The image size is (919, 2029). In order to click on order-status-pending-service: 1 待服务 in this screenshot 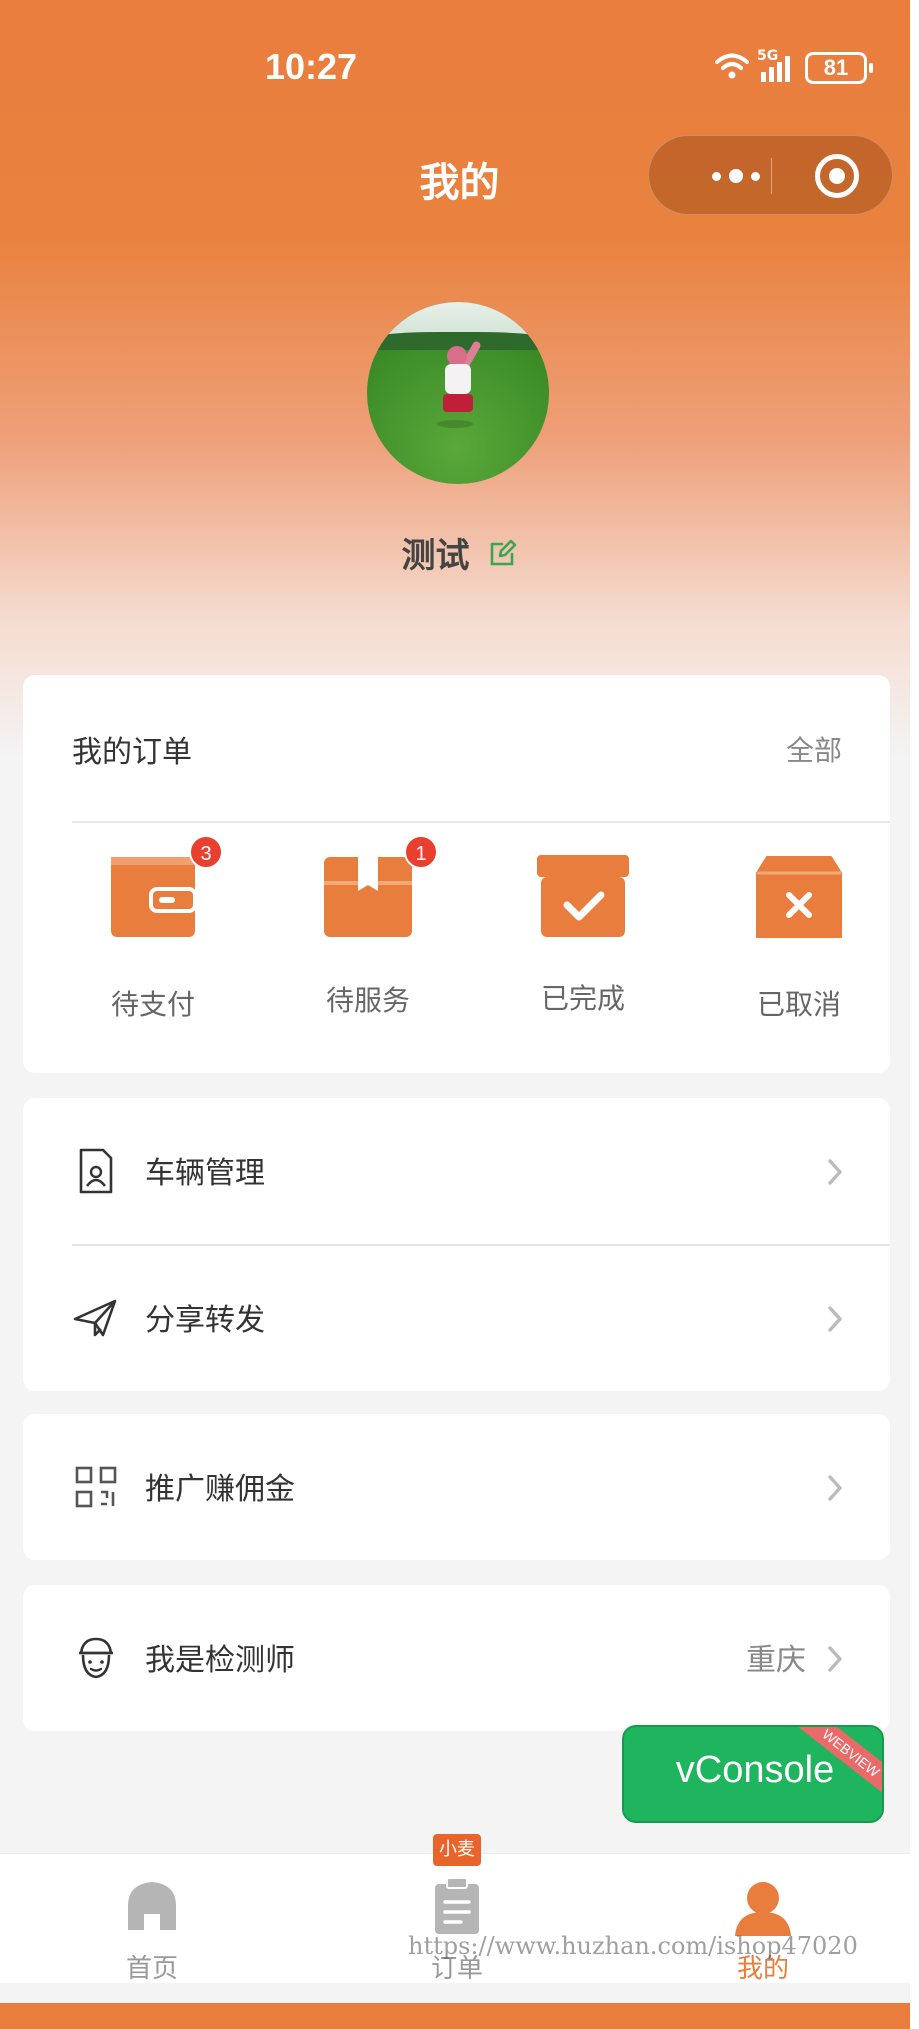, I will do `click(368, 933)`.